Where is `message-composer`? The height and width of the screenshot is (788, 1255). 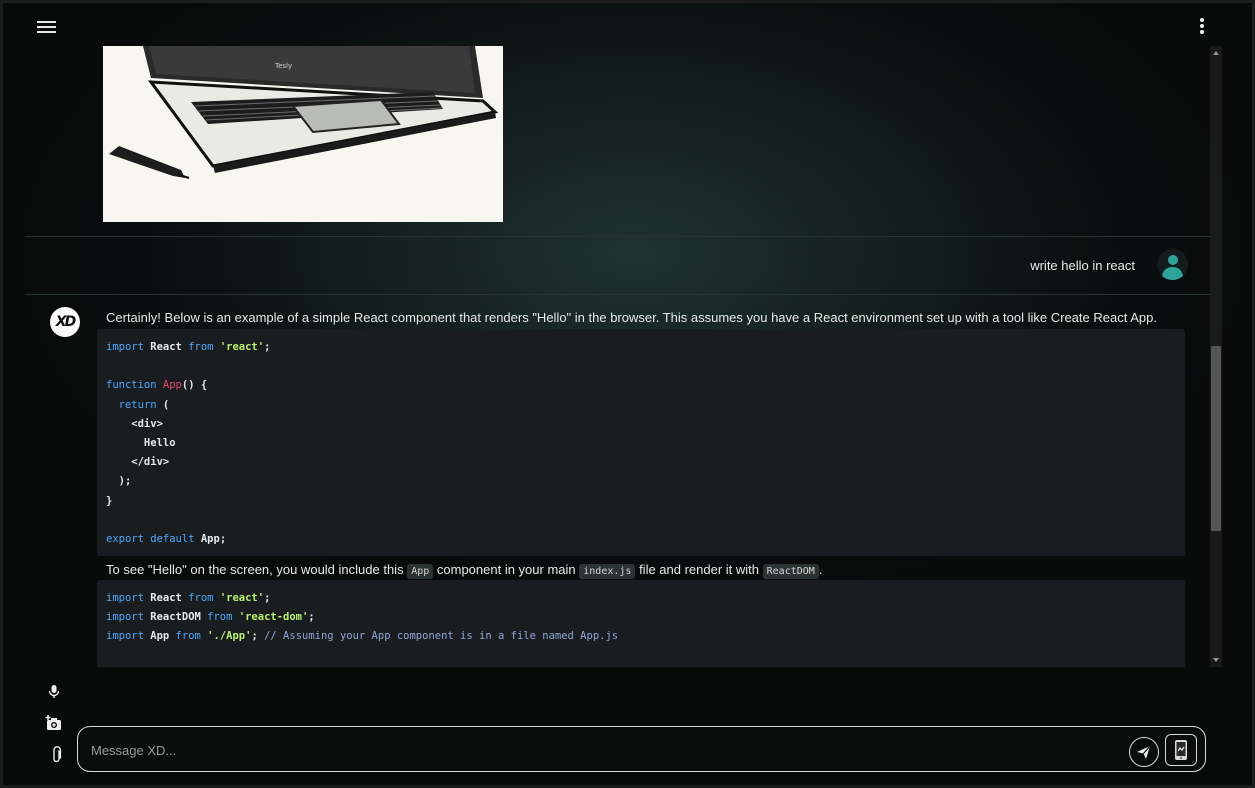 message-composer is located at coordinates (641, 749).